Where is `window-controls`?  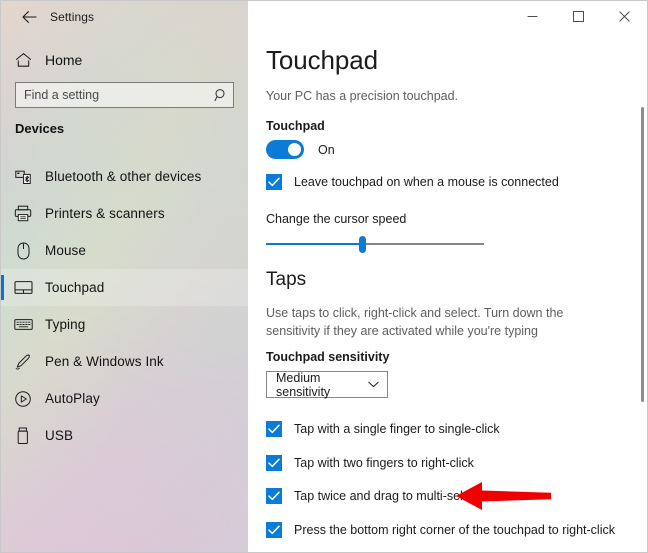
window-controls is located at coordinates (578, 16).